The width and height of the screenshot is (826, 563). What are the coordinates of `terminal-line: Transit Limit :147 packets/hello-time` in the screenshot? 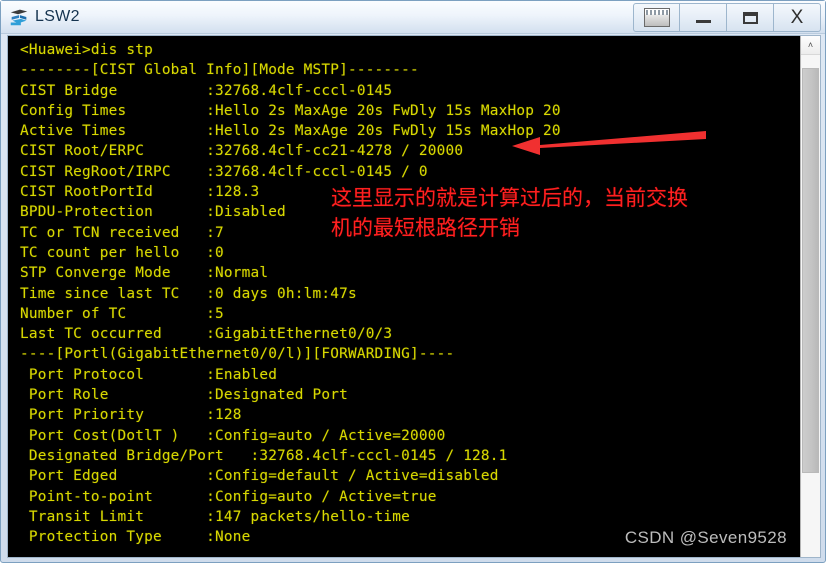 It's located at (215, 516).